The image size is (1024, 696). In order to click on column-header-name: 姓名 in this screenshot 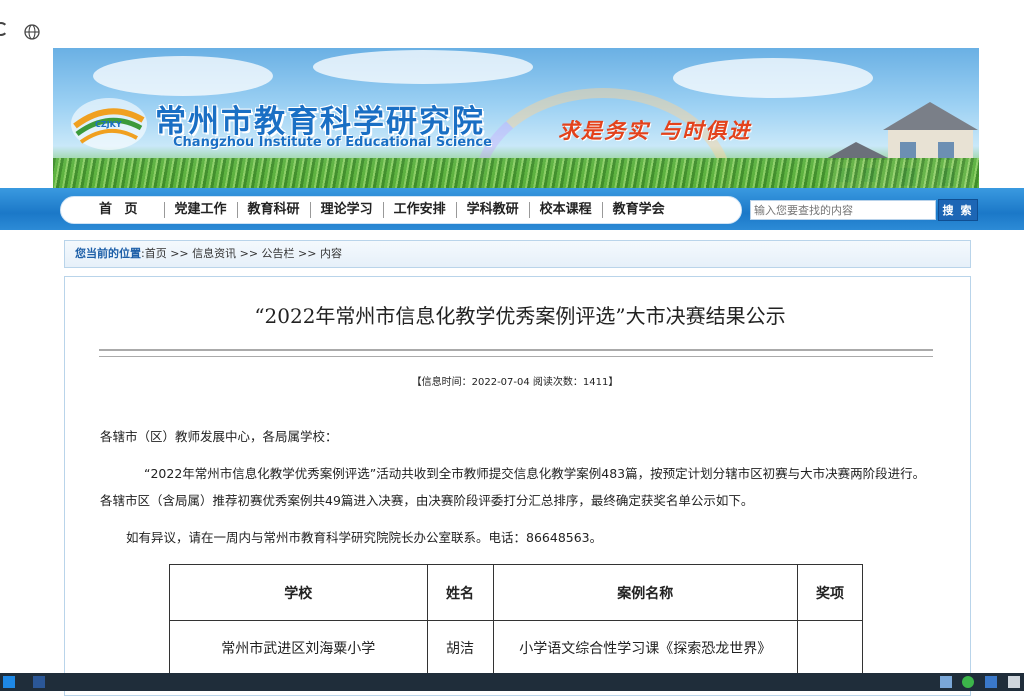, I will do `click(460, 592)`.